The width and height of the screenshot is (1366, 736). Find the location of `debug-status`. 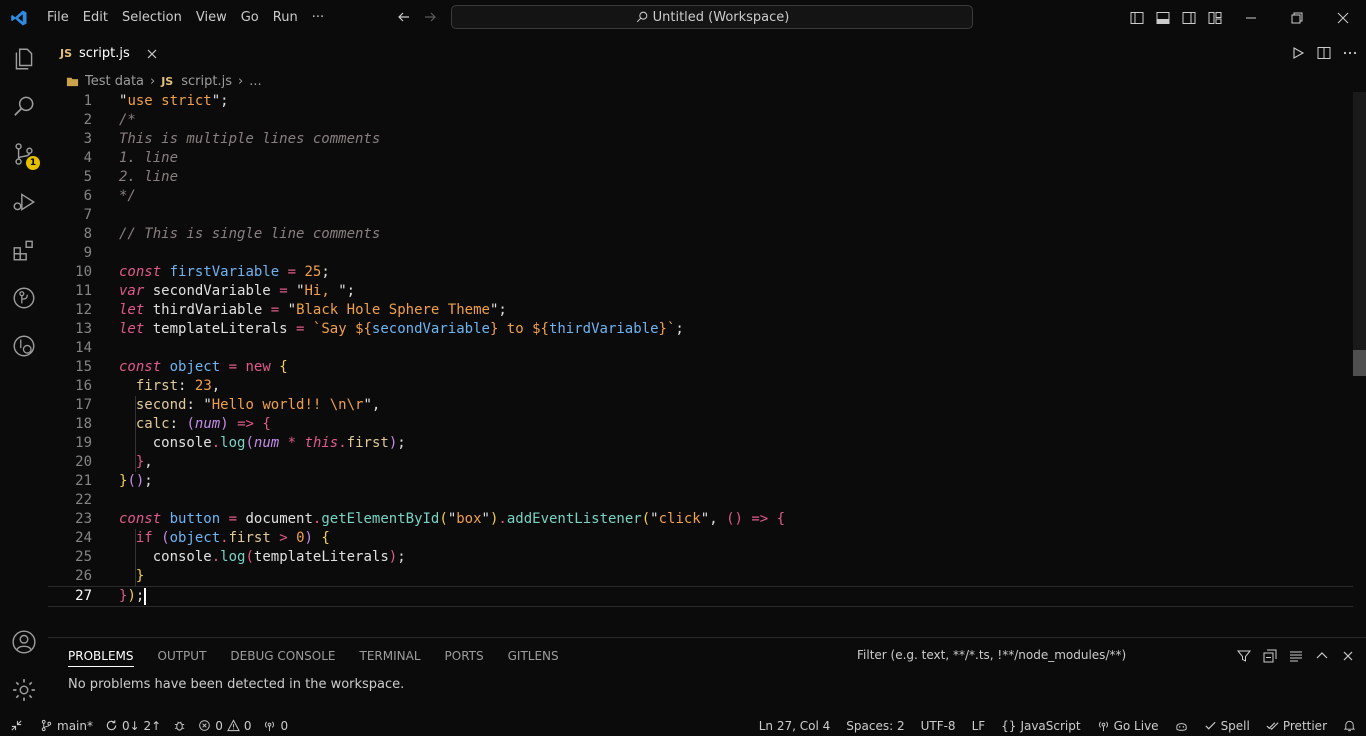

debug-status is located at coordinates (179, 725).